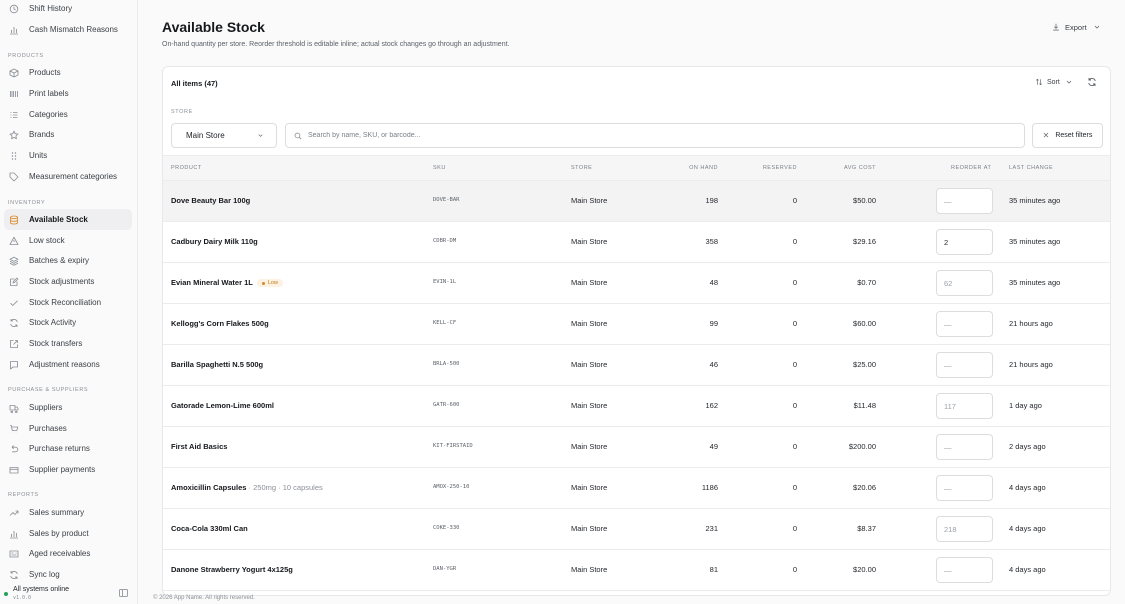  I want to click on sidebar-item-stock-activity: Stock Activity, so click(68, 322).